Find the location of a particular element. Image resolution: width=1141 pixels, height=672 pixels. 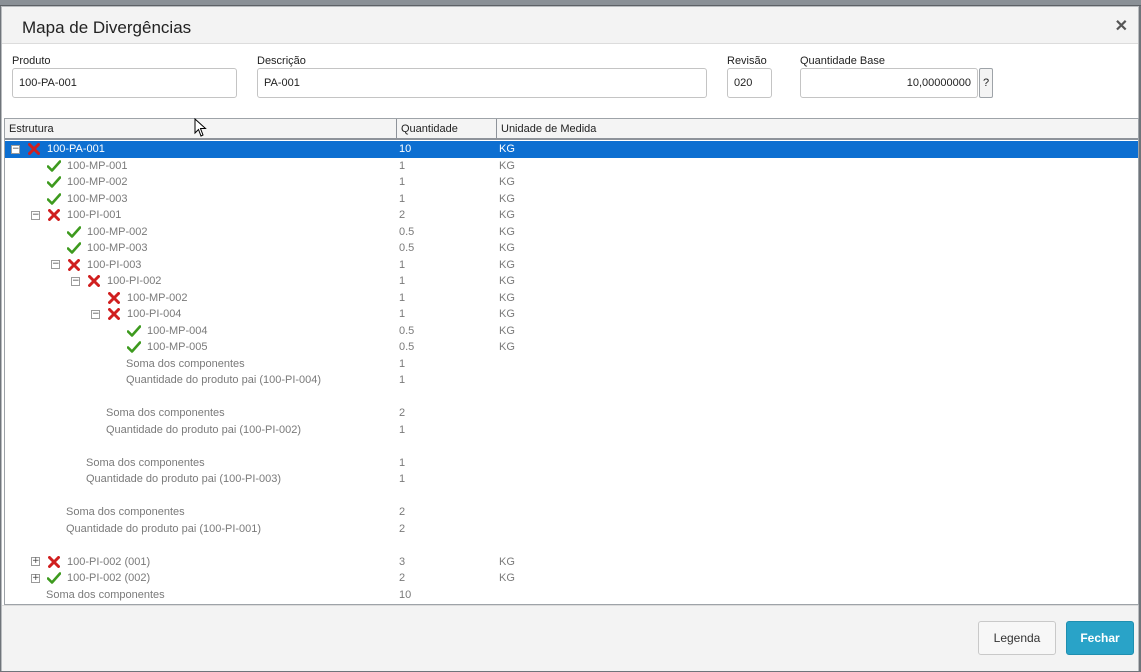

structure-label: Quantidade do produto pai (100-PI-002) is located at coordinates (204, 429).